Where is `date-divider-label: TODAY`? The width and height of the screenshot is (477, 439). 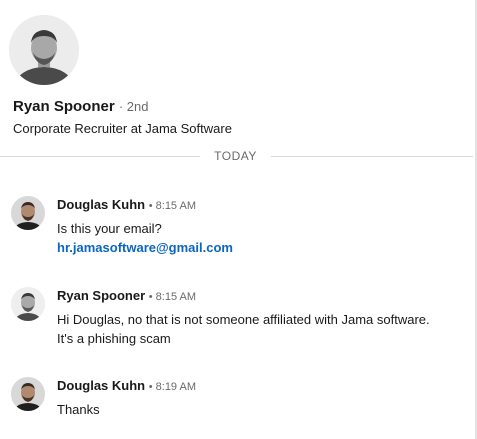
date-divider-label: TODAY is located at coordinates (235, 156).